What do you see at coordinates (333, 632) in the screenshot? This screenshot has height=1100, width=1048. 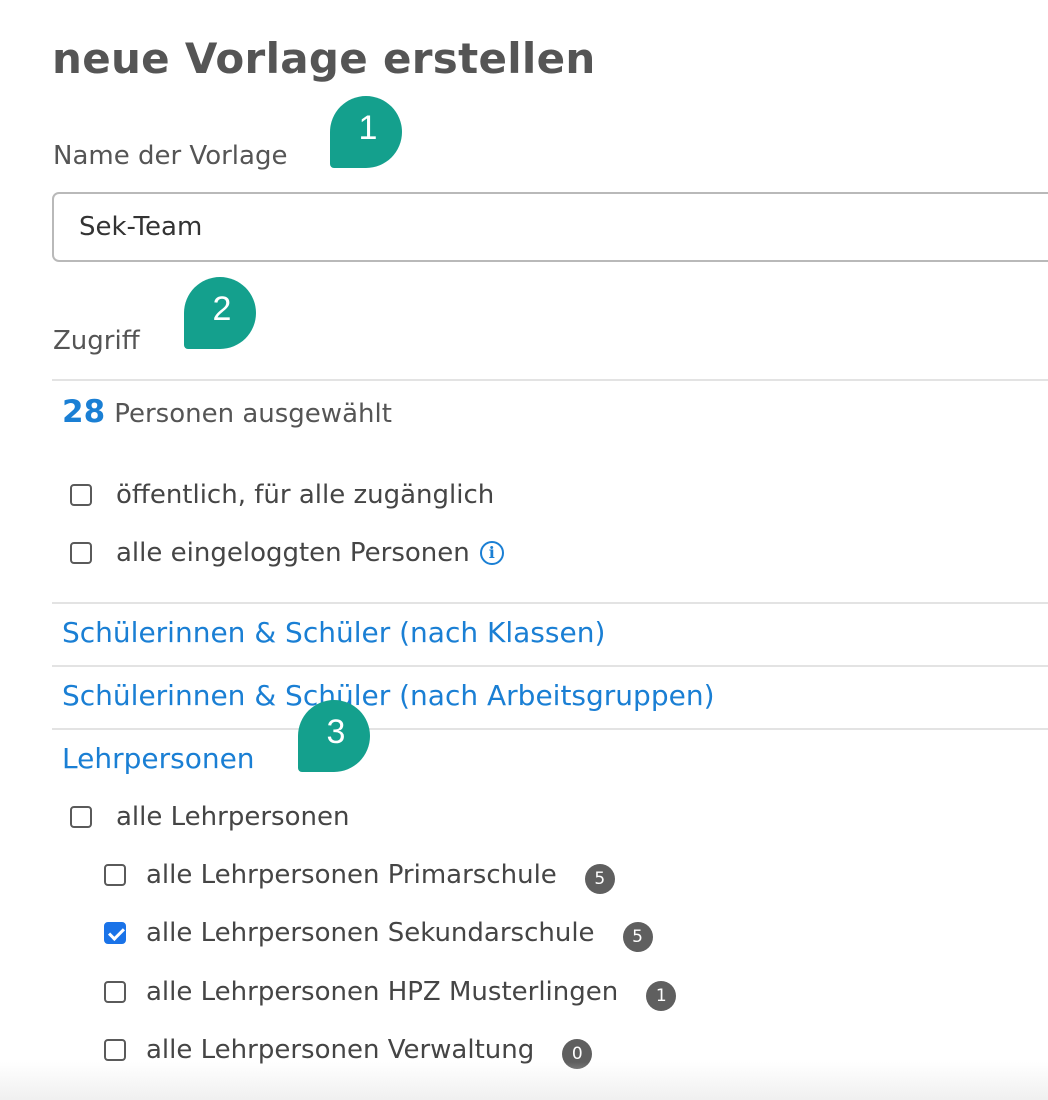 I see `students-by-class-section: Schülerinnen & Schüler (nach Klassen)` at bounding box center [333, 632].